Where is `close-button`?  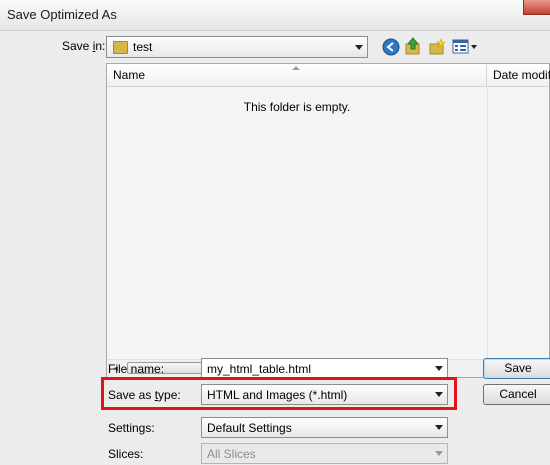
close-button is located at coordinates (536, 7).